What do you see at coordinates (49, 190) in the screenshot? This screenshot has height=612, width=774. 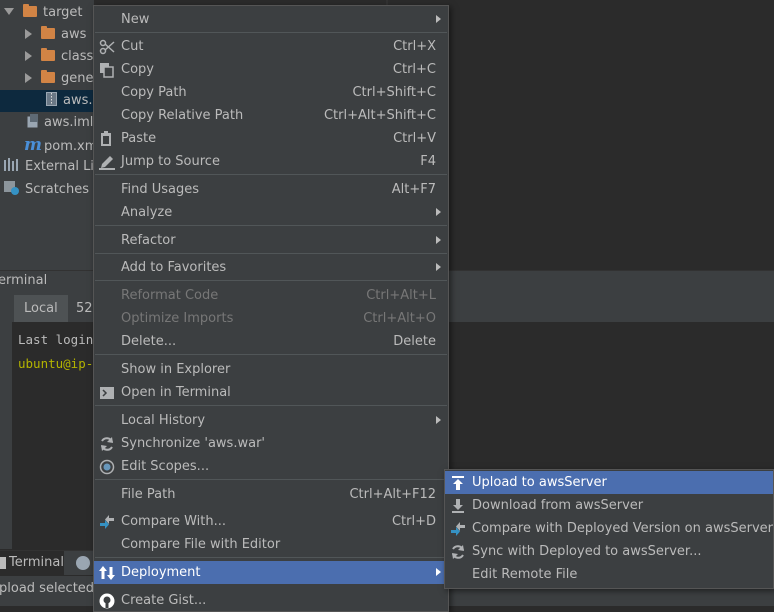 I see `tree-item-scratches: Scratches a` at bounding box center [49, 190].